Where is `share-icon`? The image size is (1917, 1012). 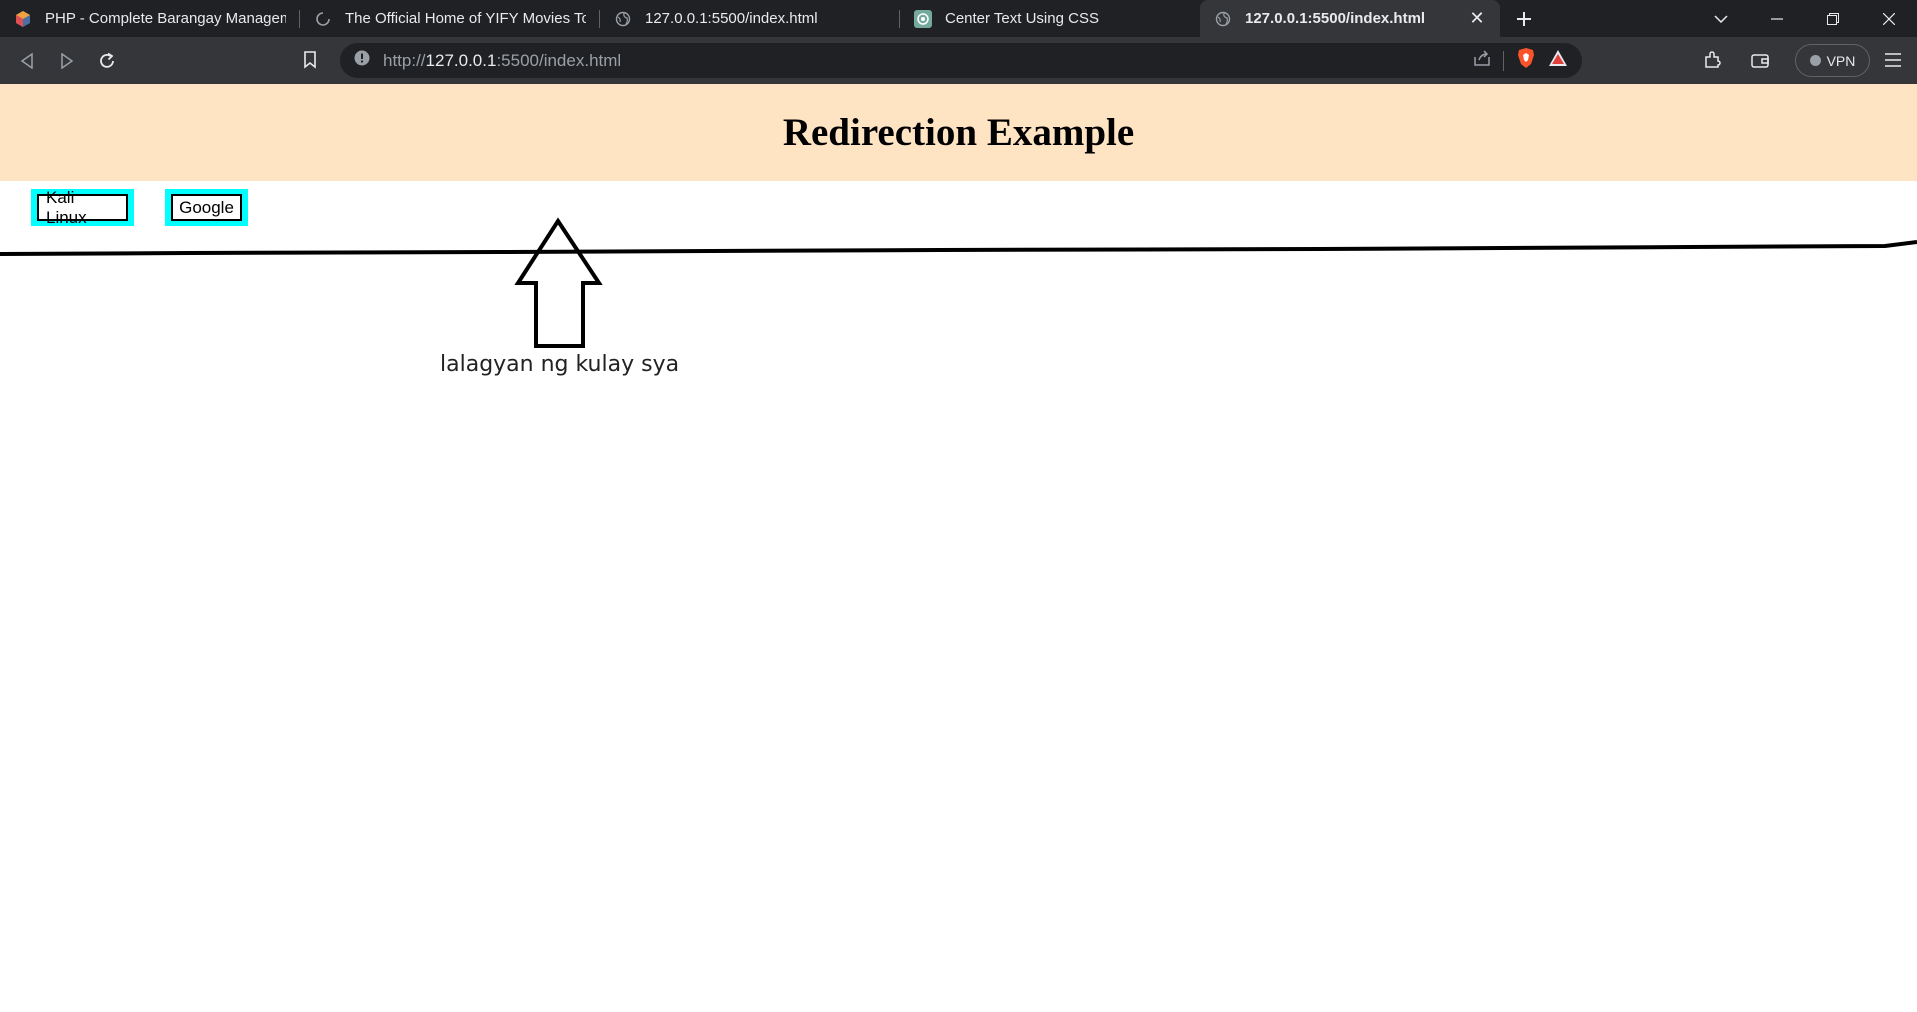
share-icon is located at coordinates (1482, 60).